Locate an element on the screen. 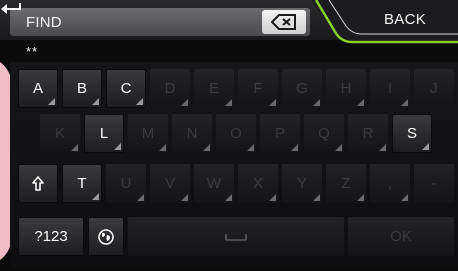  entered-text: ** is located at coordinates (32, 51).